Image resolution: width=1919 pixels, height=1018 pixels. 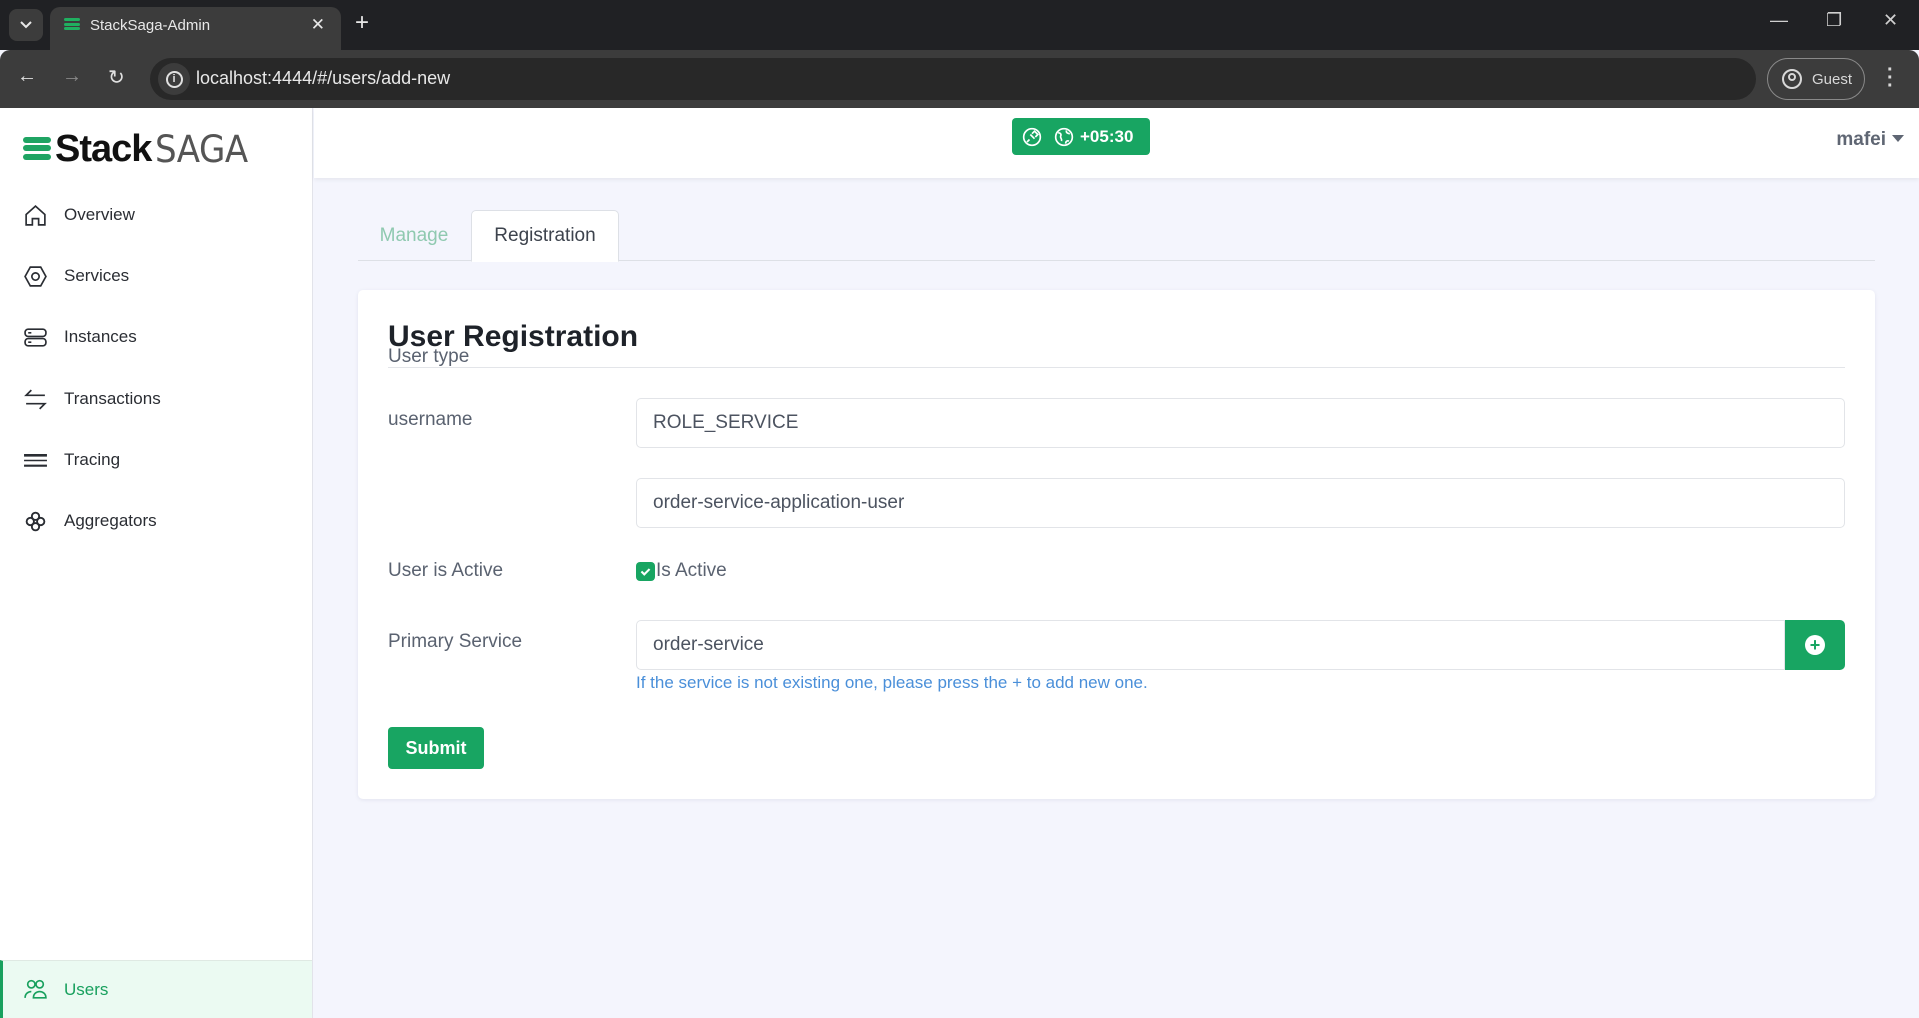 I want to click on chevron-down-icon, so click(x=26, y=25).